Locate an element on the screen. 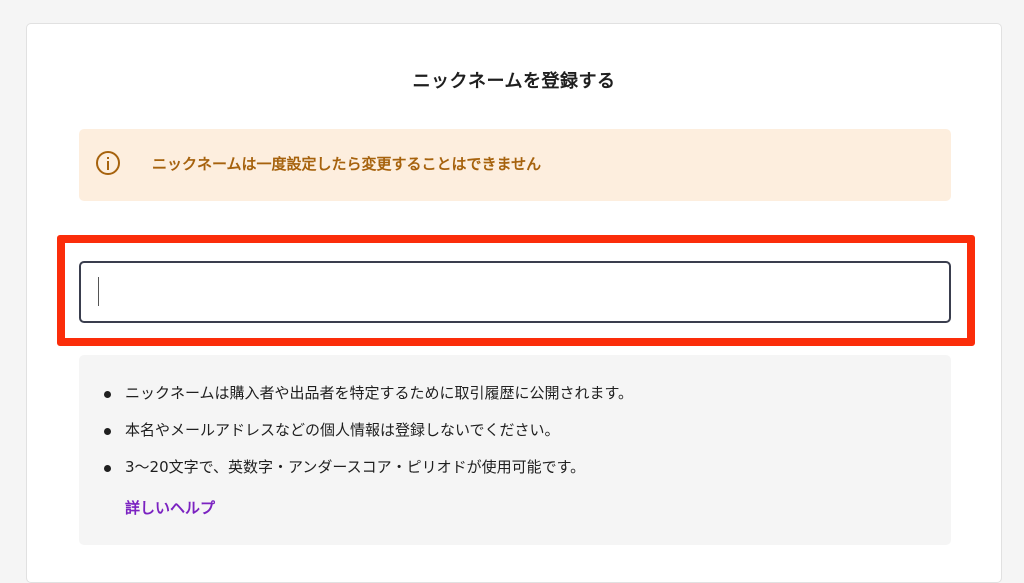 The width and height of the screenshot is (1024, 583). page-title: ニックネームを登録する is located at coordinates (514, 81).